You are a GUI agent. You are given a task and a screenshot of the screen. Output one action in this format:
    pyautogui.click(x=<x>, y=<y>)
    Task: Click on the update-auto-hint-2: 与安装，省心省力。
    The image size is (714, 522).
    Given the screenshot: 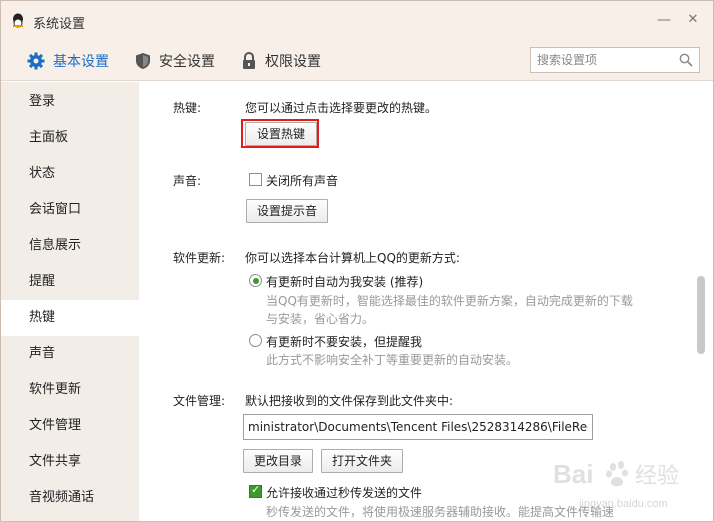 What is the action you would take?
    pyautogui.click(x=320, y=319)
    